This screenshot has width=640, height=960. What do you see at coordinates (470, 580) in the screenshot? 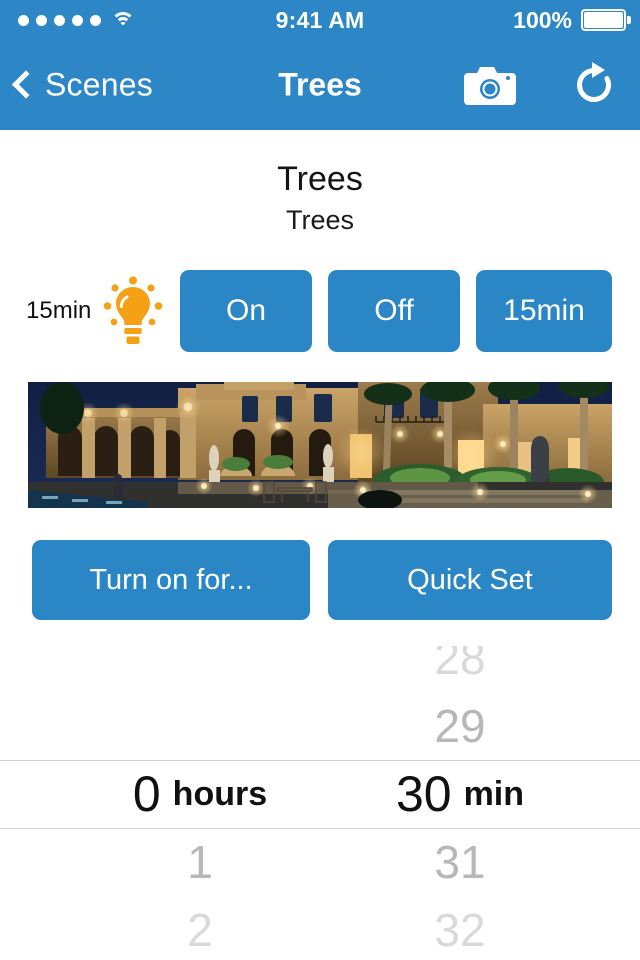
I see `quick-set-button: Quick Set` at bounding box center [470, 580].